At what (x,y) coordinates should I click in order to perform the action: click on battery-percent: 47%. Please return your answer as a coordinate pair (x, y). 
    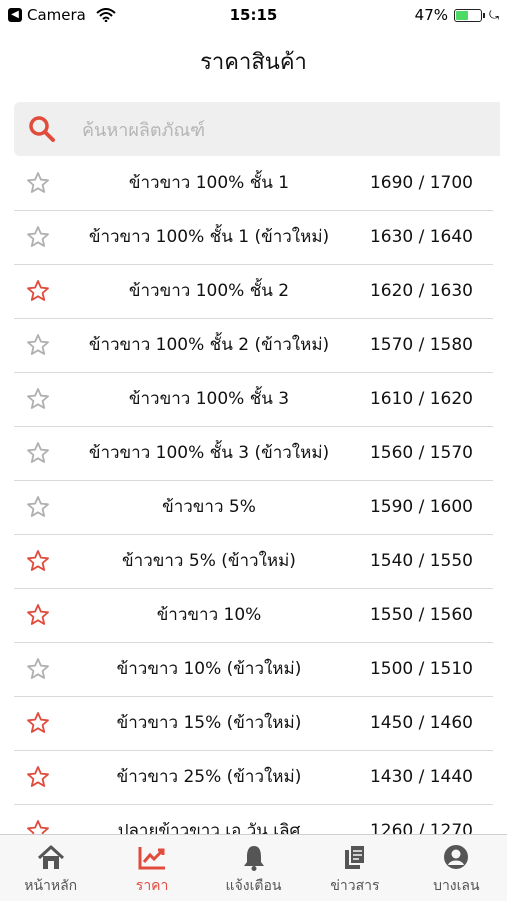
    Looking at the image, I should click on (431, 15).